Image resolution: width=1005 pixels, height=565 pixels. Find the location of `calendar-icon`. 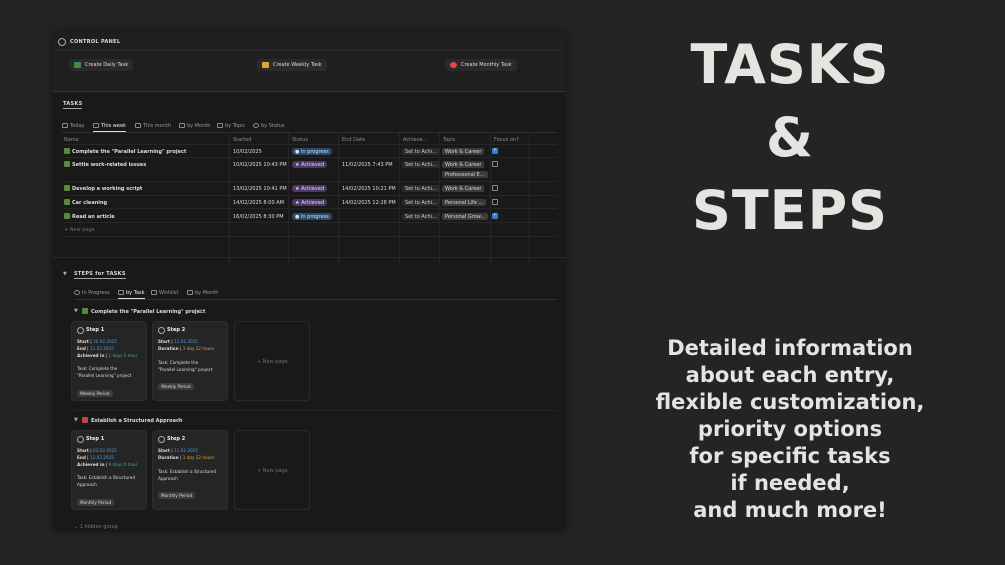

calendar-icon is located at coordinates (138, 125).